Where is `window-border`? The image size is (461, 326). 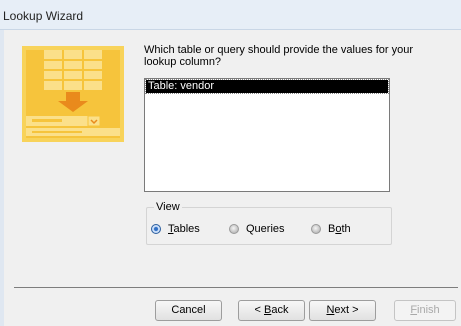
window-border is located at coordinates (2, 178).